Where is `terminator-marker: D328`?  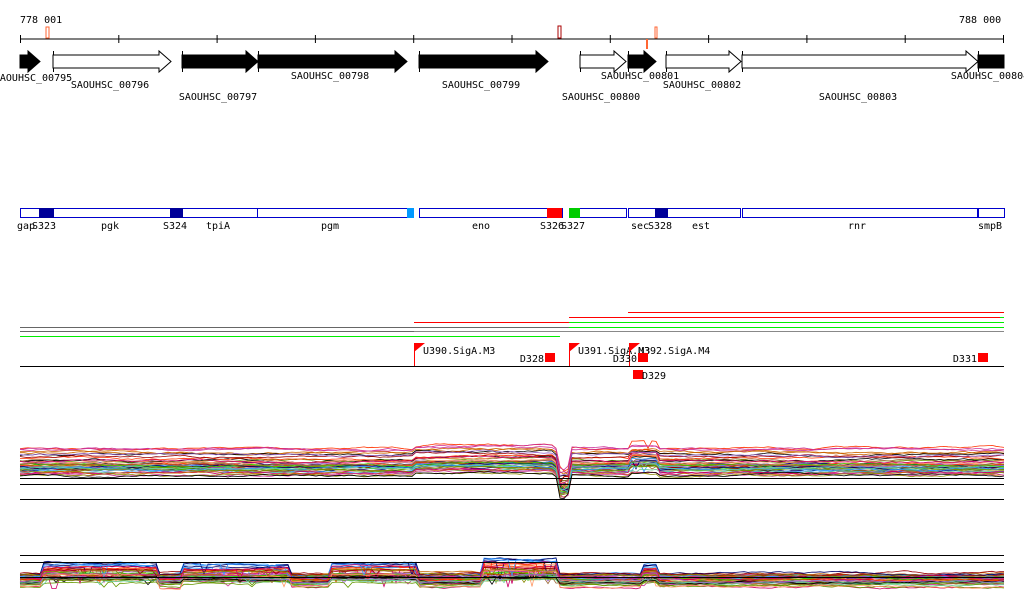
terminator-marker: D328 is located at coordinates (537, 359).